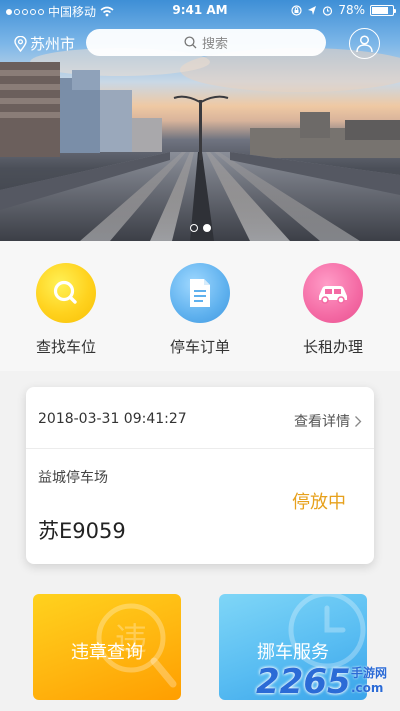 Image resolution: width=400 pixels, height=711 pixels. I want to click on user-profile-button, so click(364, 43).